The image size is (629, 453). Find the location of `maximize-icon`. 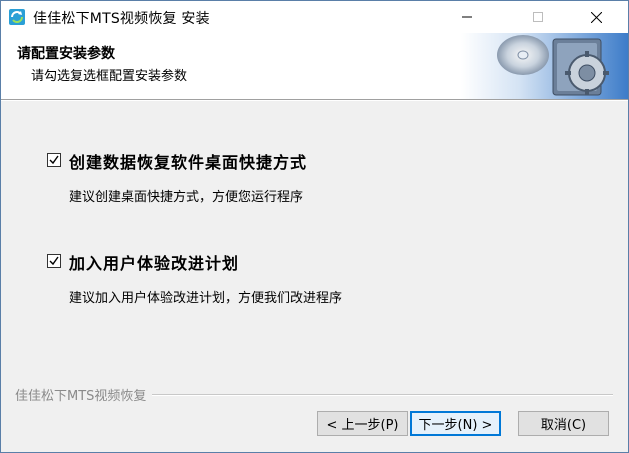

maximize-icon is located at coordinates (538, 17).